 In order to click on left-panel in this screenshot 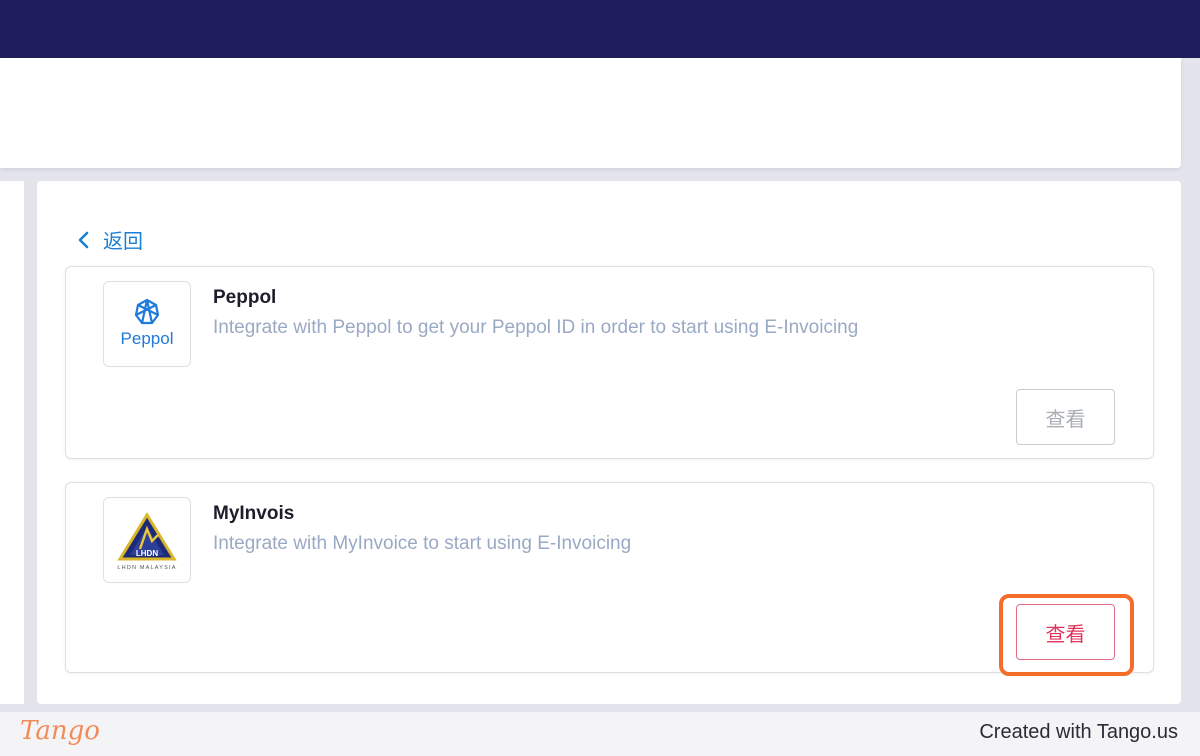, I will do `click(12, 442)`.